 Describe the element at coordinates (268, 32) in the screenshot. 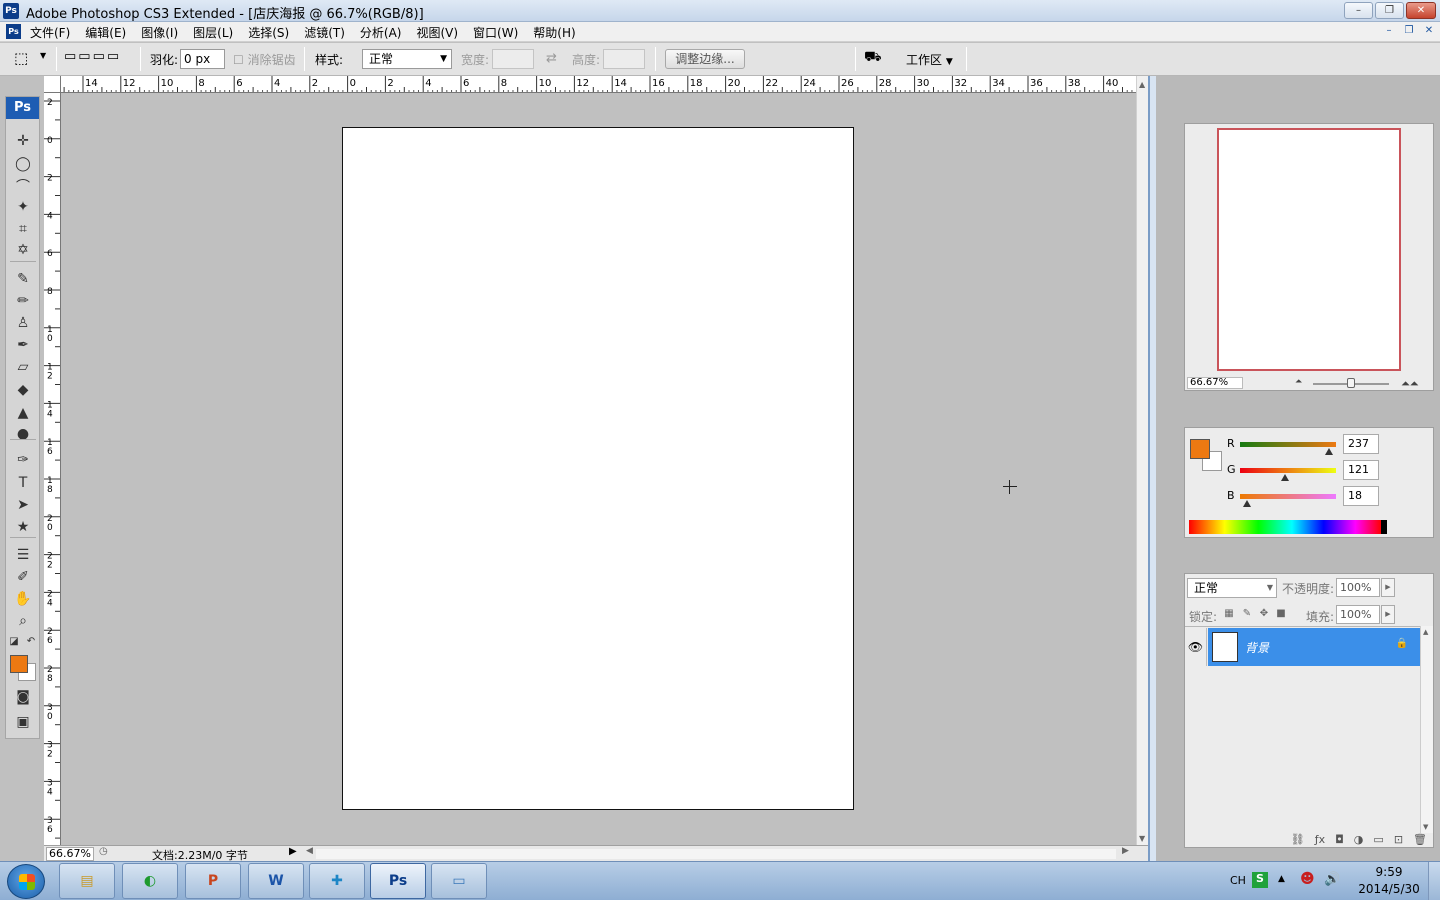

I see `menu-select: 选择(S)` at that location.